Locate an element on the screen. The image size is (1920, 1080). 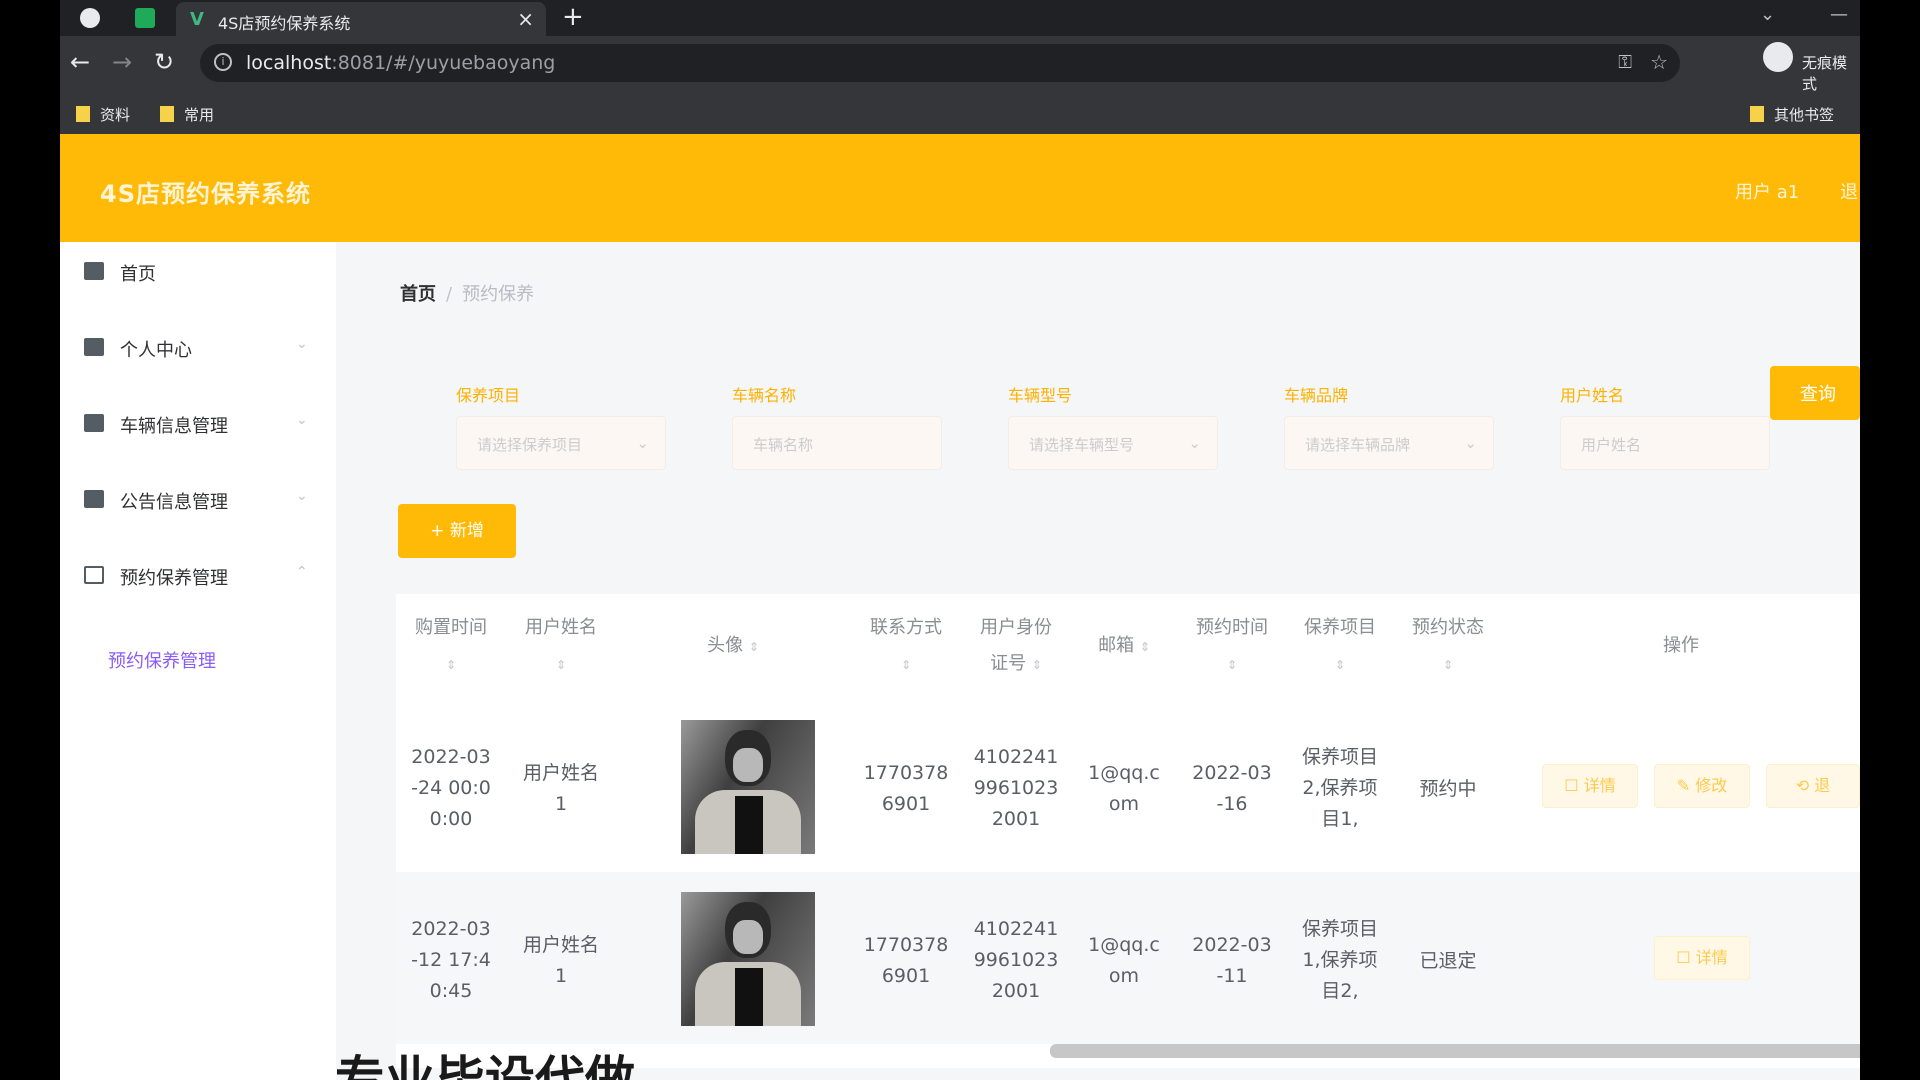
minimize-icon: — is located at coordinates (1839, 14).